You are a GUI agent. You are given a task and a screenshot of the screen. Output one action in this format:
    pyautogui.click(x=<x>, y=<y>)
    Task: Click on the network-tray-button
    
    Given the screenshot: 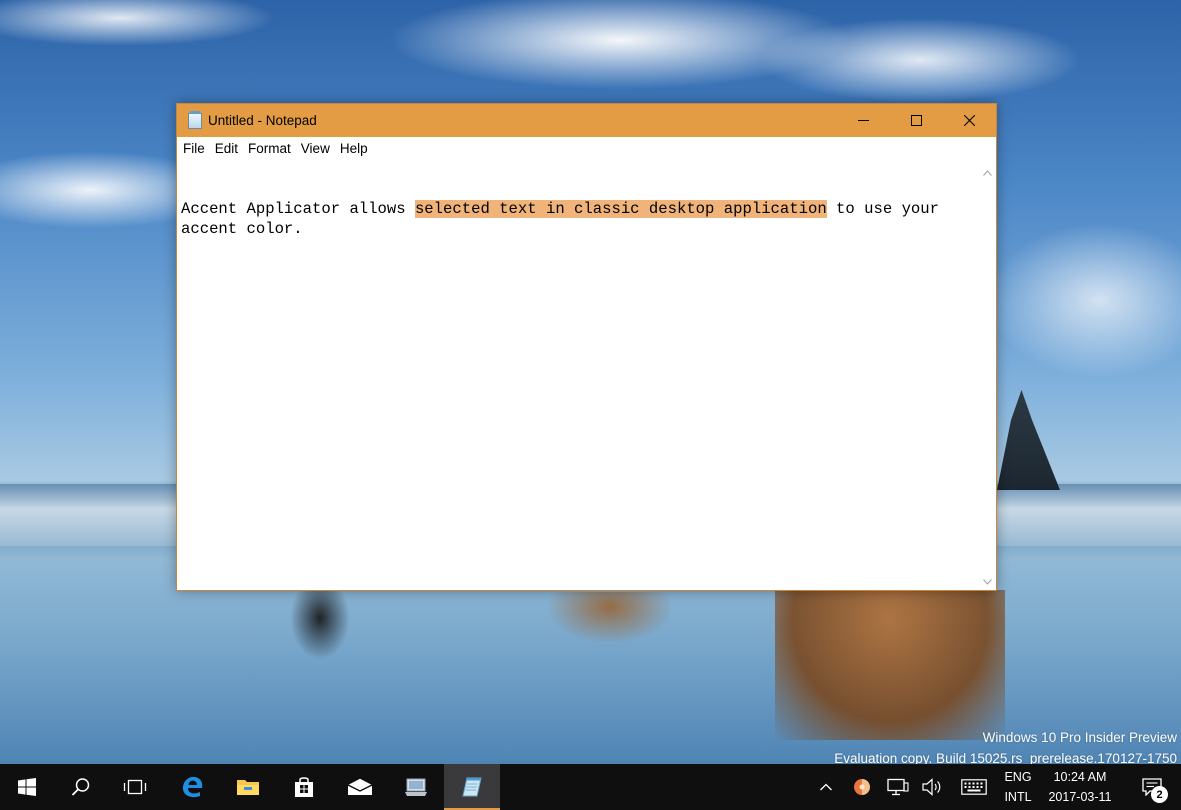 What is the action you would take?
    pyautogui.click(x=898, y=787)
    